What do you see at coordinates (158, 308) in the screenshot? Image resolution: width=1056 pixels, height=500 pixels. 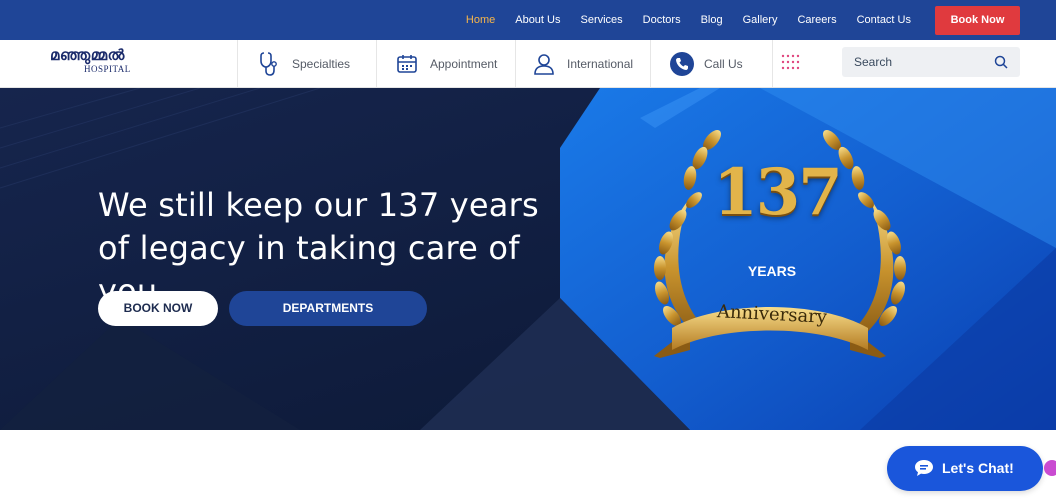 I see `hero-book-now-button: BOOK NOW` at bounding box center [158, 308].